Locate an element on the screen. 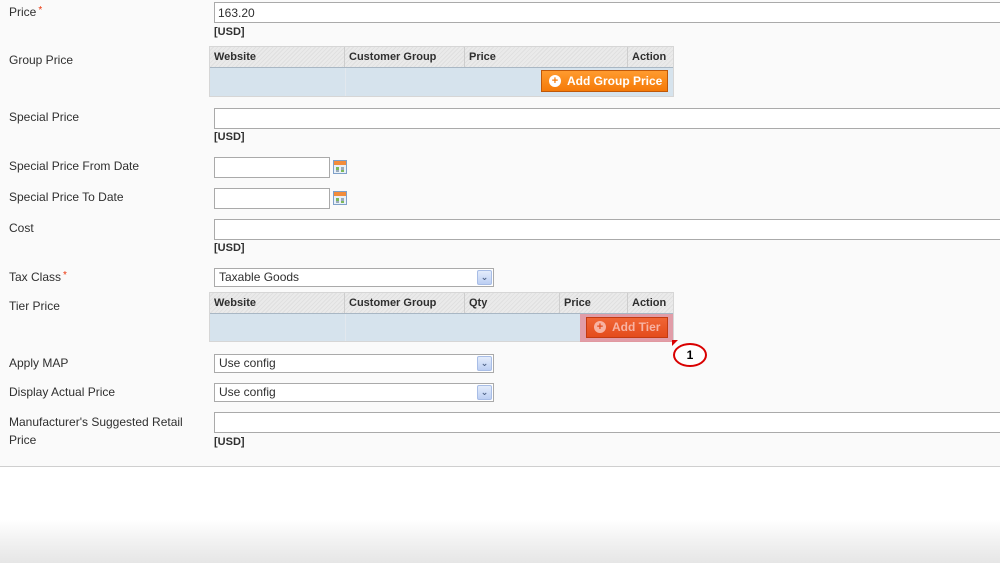  price-label: Price * is located at coordinates (25, 13).